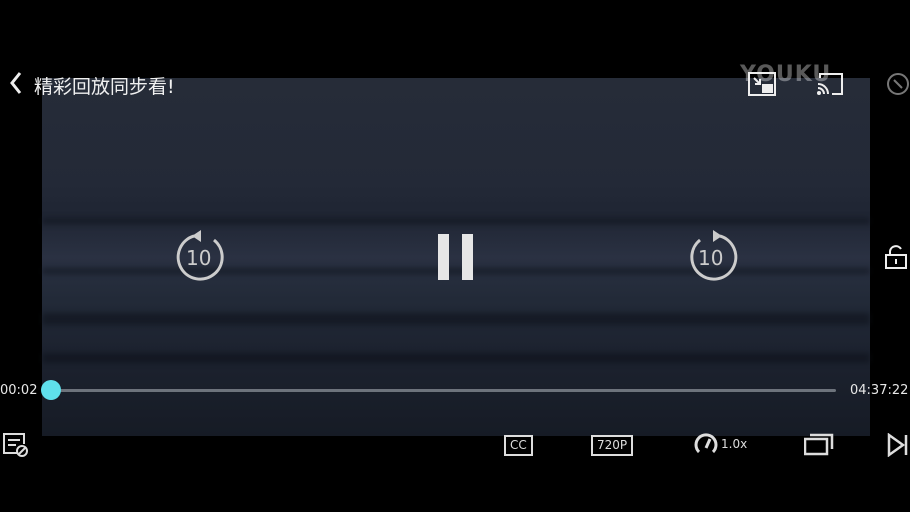  What do you see at coordinates (897, 86) in the screenshot?
I see `lock-rotation-icon` at bounding box center [897, 86].